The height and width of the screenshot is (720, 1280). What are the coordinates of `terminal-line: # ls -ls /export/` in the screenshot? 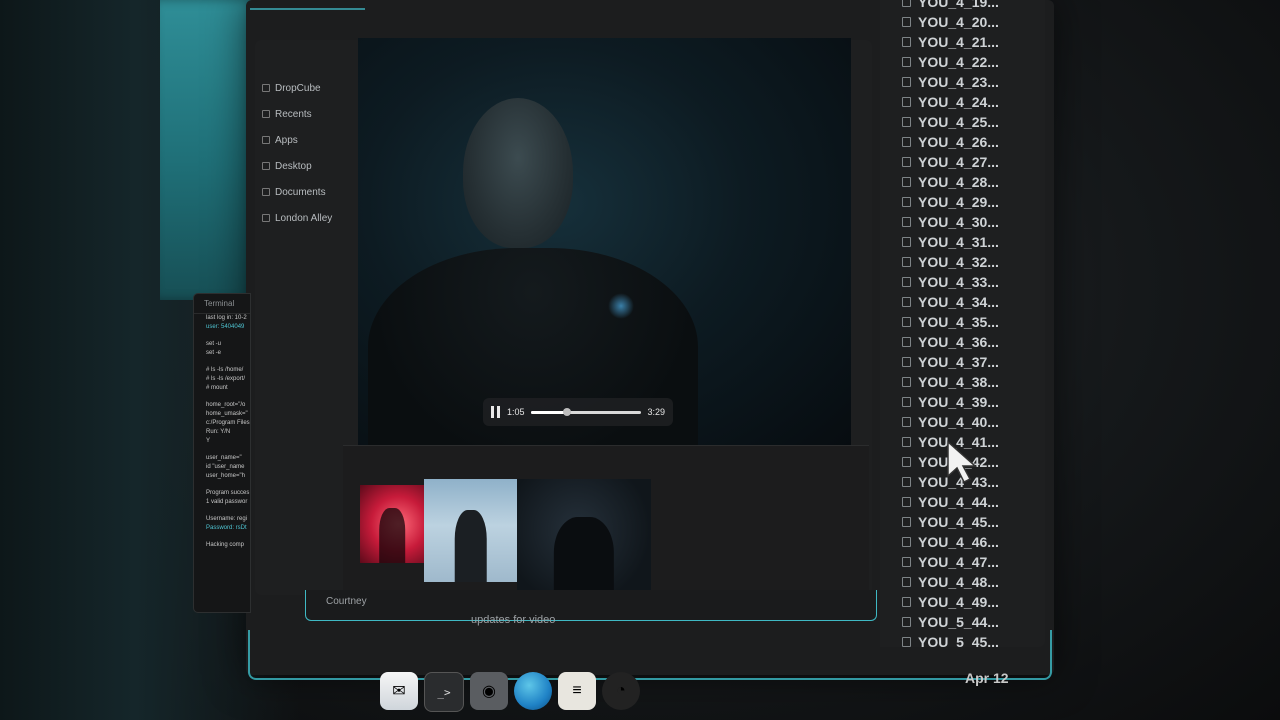 It's located at (226, 379).